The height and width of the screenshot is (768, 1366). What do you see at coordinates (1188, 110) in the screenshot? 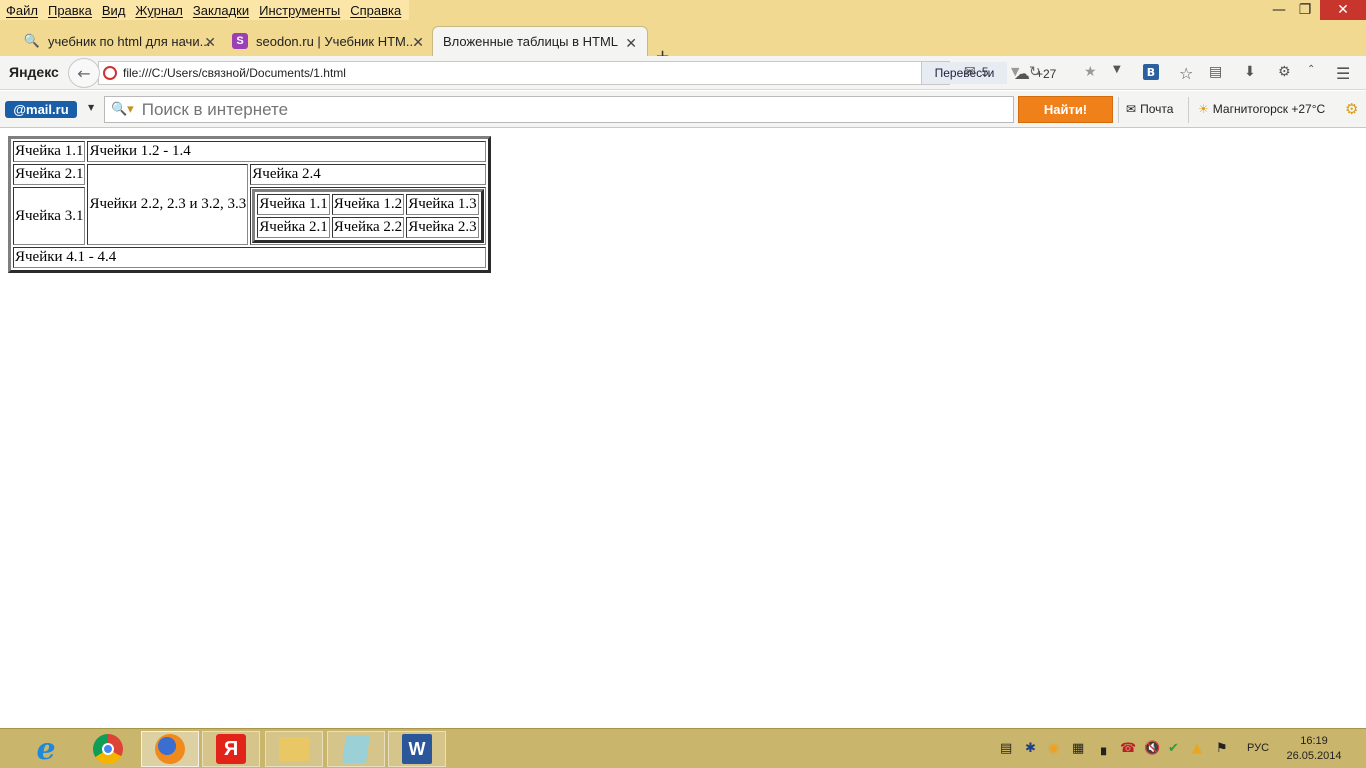
I see `separator` at bounding box center [1188, 110].